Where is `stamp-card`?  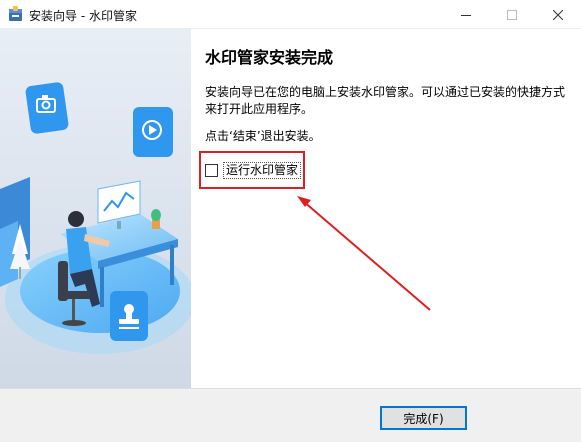 stamp-card is located at coordinates (129, 316).